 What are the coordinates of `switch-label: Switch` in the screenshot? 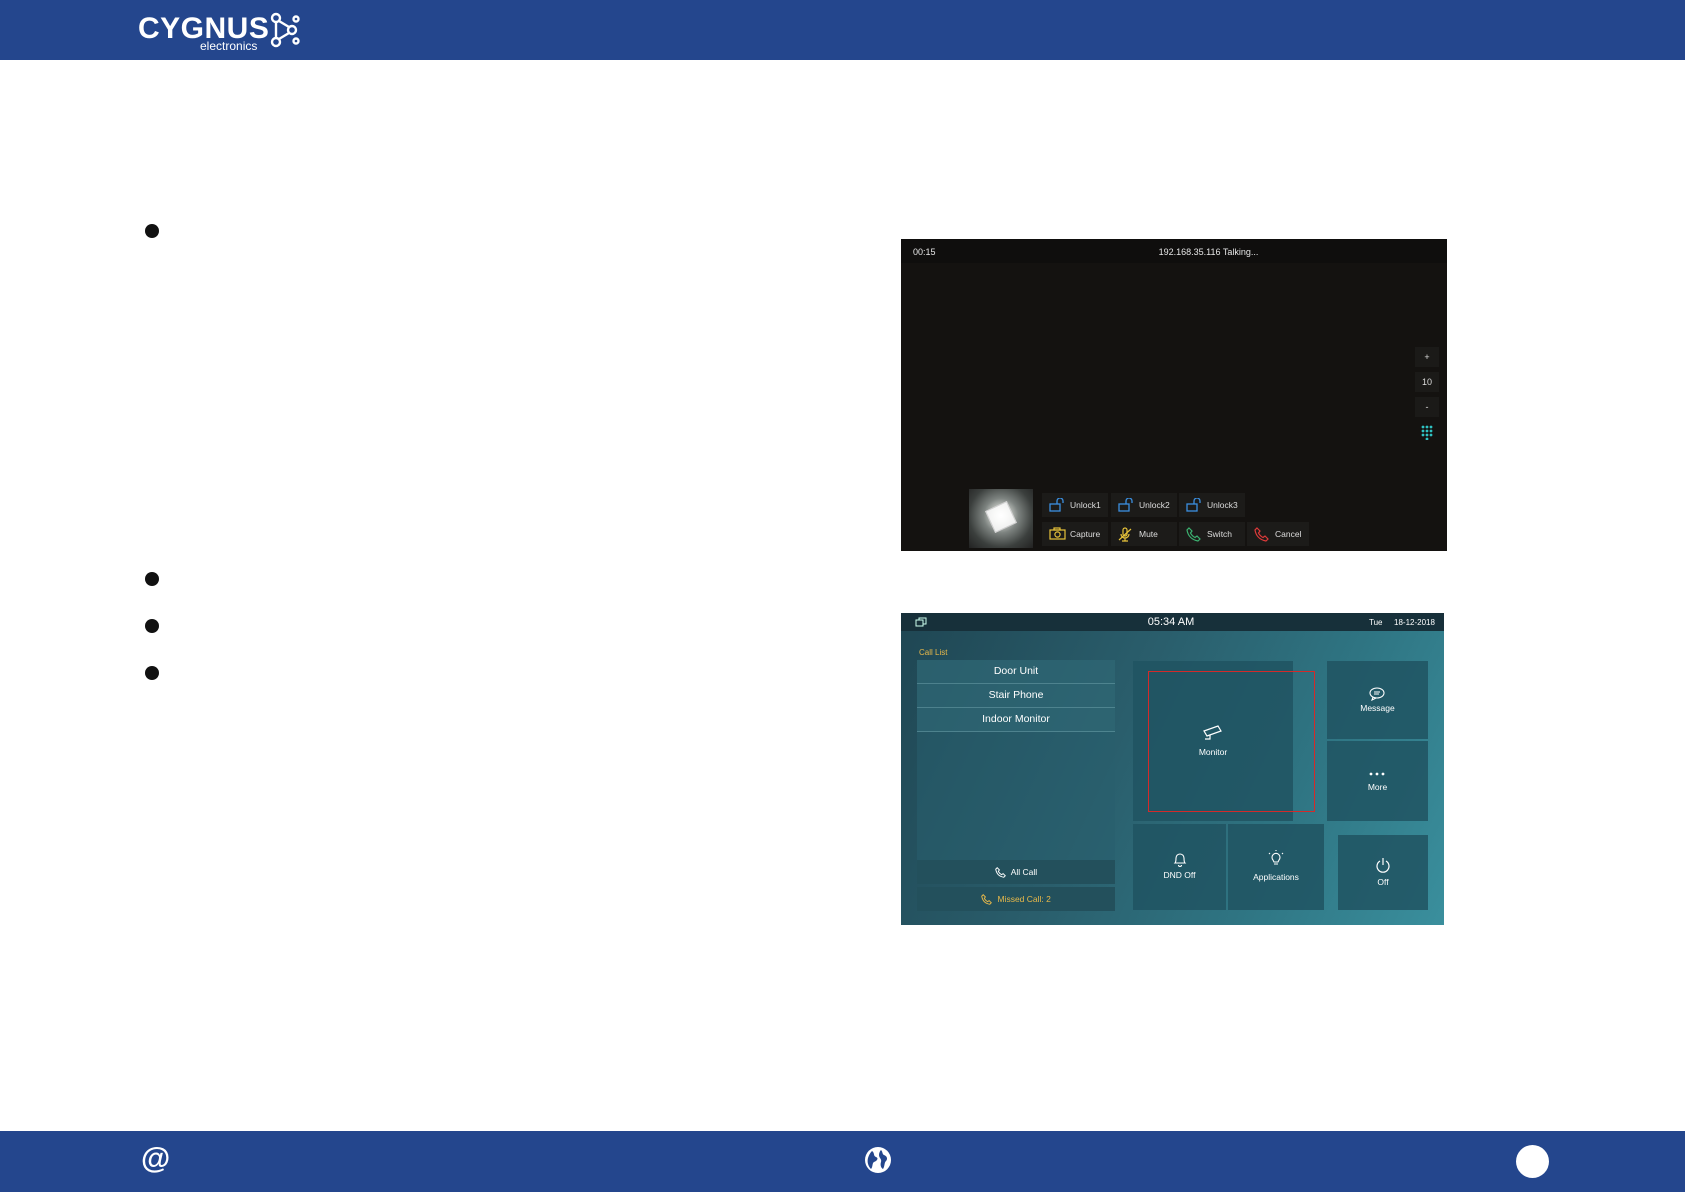 It's located at (1220, 534).